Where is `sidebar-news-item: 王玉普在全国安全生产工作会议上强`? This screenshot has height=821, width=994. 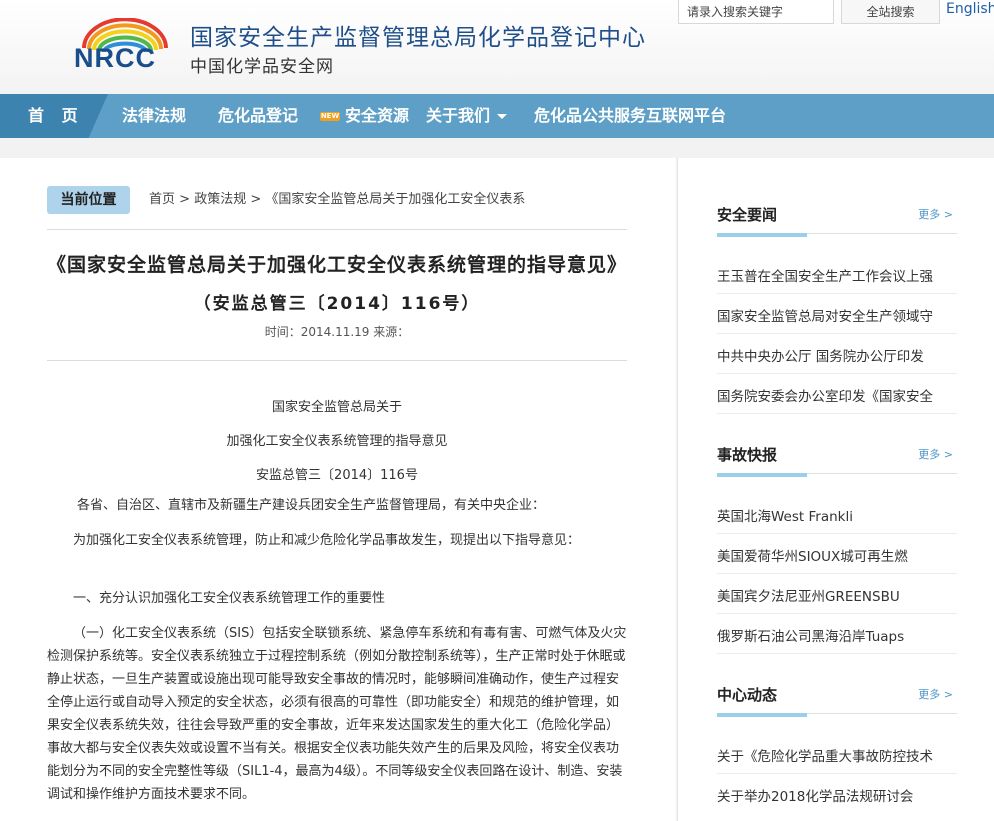 sidebar-news-item: 王玉普在全国安全生产工作会议上强 is located at coordinates (832, 275).